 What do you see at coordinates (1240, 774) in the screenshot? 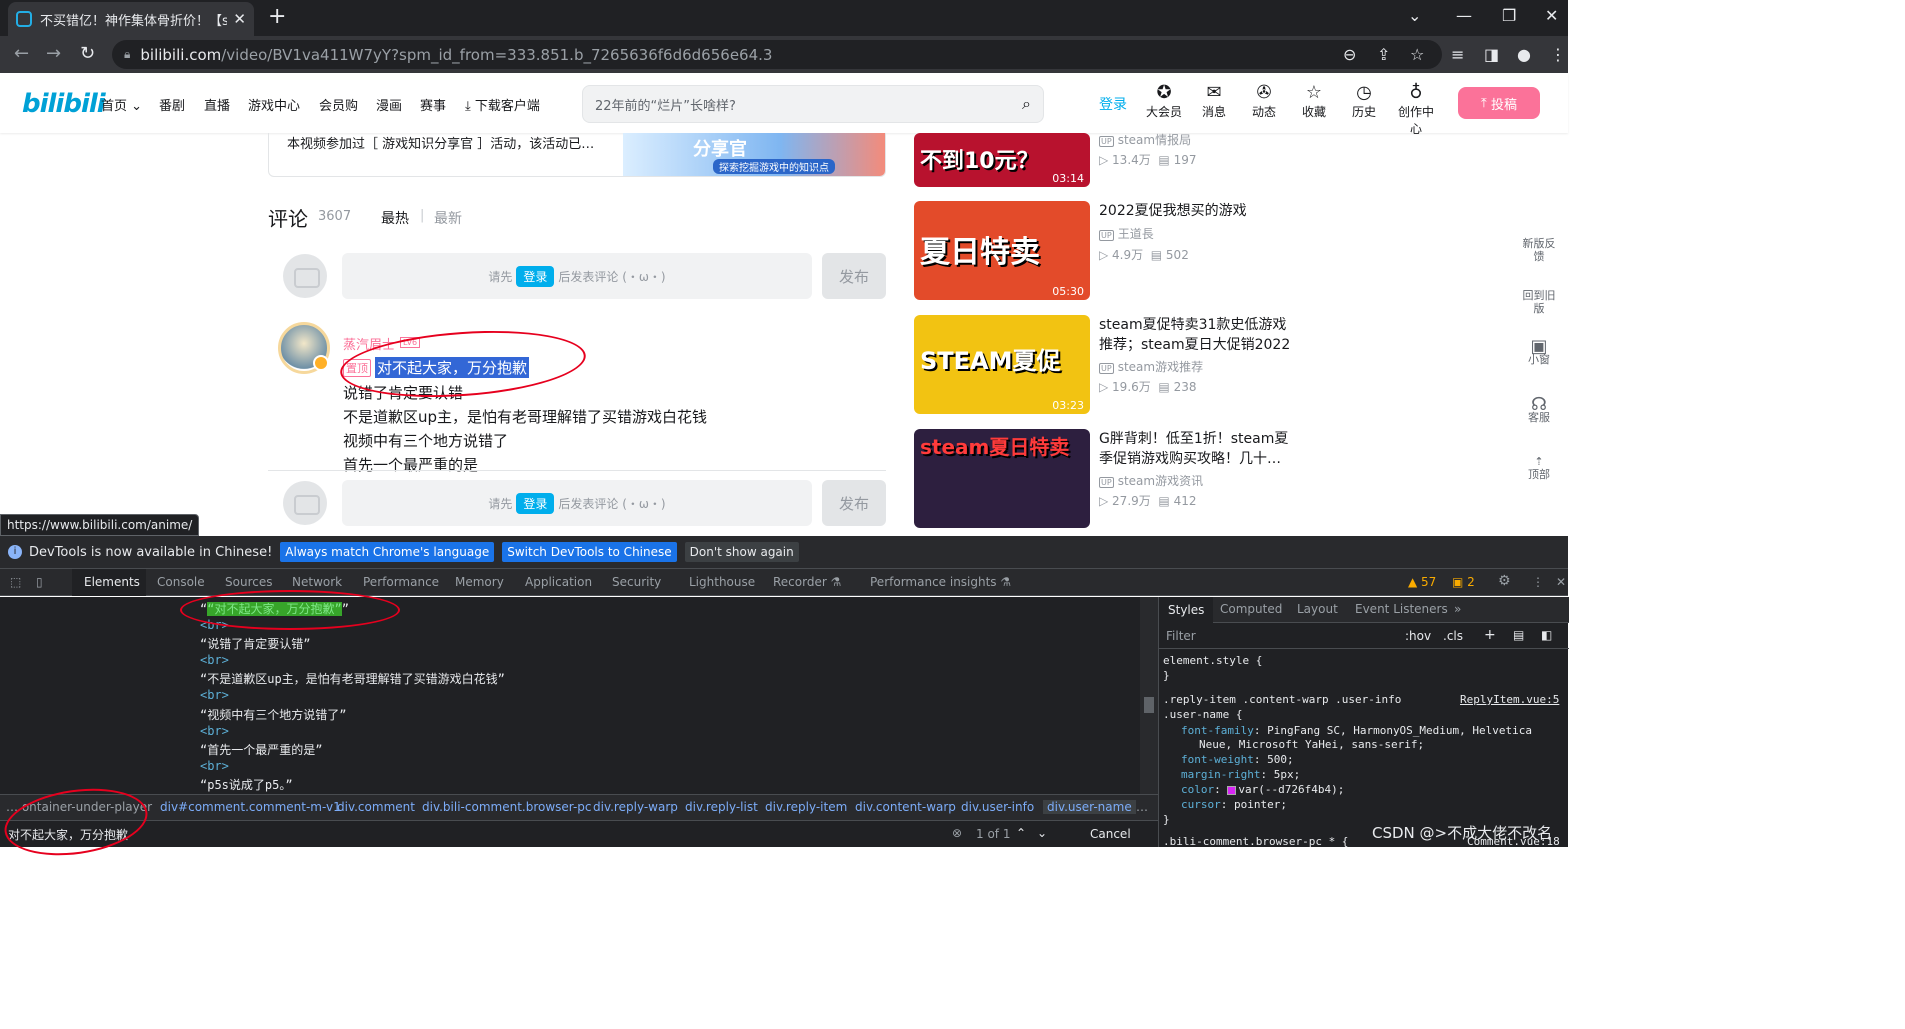
I see `css-declaration: margin-right: 5px;` at bounding box center [1240, 774].